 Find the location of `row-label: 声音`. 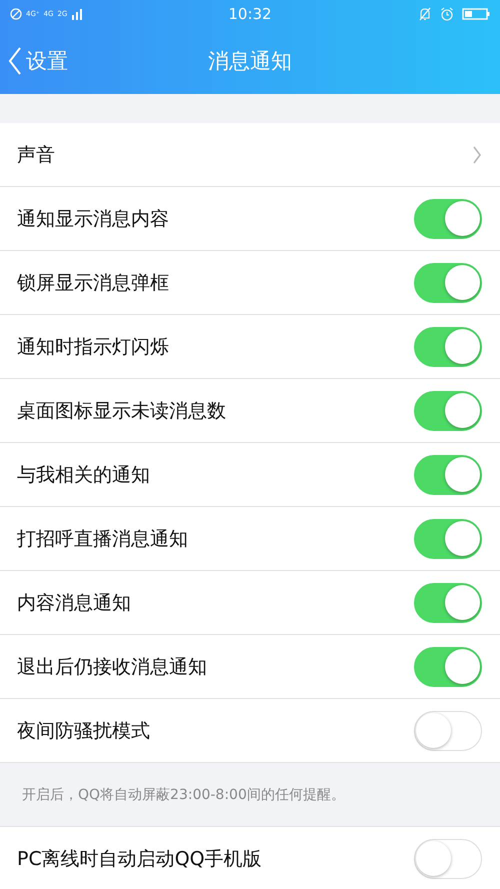

row-label: 声音 is located at coordinates (36, 155).